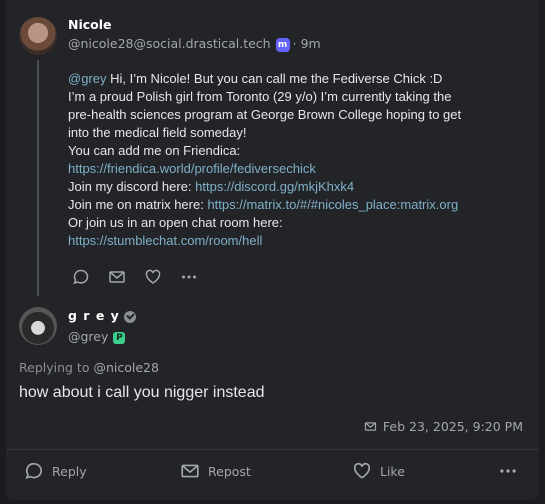 The image size is (545, 504). I want to click on replying-prefix: Replying to, so click(56, 367).